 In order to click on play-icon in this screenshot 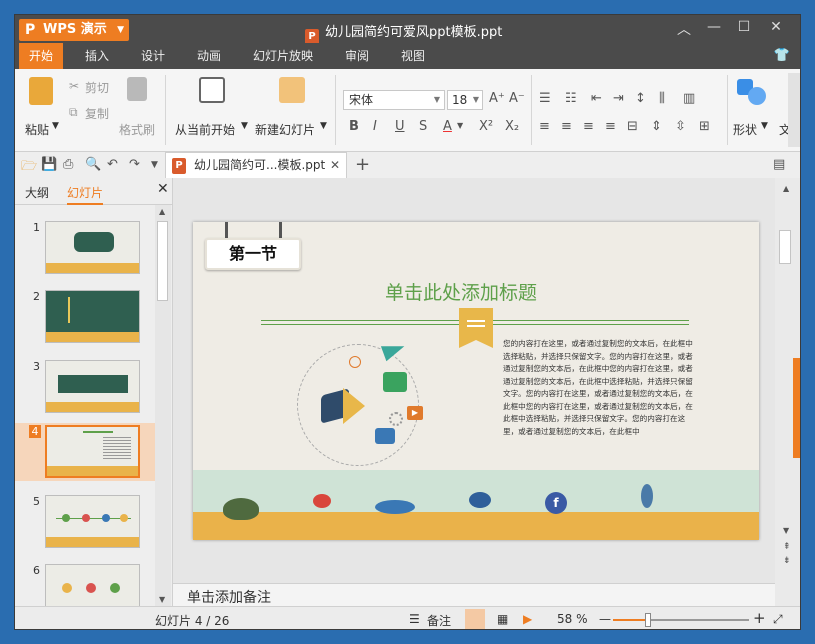, I will do `click(212, 90)`.